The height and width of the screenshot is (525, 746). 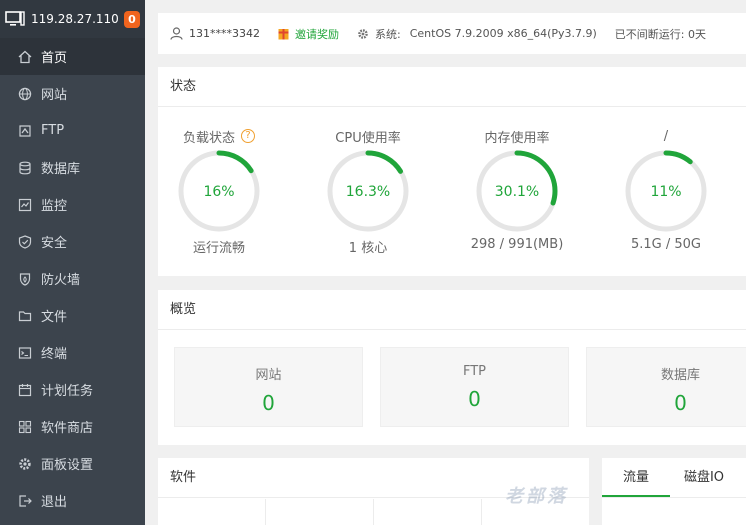 What do you see at coordinates (268, 375) in the screenshot?
I see `overview-card-label: 网站` at bounding box center [268, 375].